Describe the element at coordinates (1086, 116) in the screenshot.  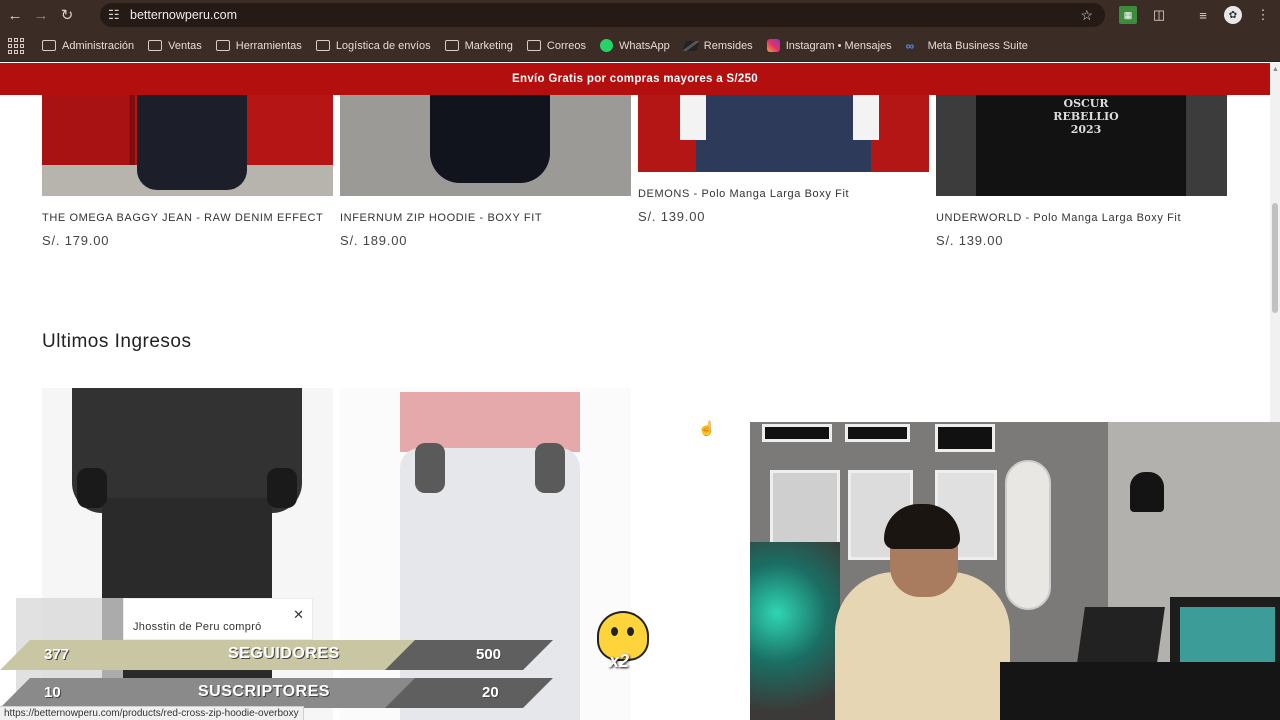
I see `shirt-print-text: OSCUR REBELLIO 2023` at that location.